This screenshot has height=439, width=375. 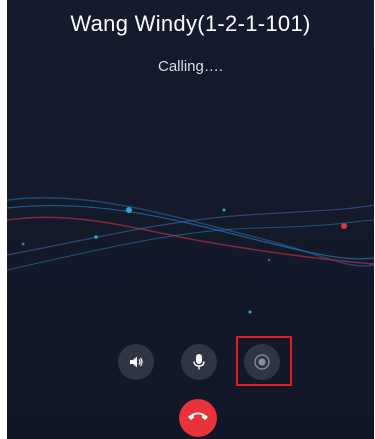 I want to click on call-status: Calling…., so click(x=190, y=66).